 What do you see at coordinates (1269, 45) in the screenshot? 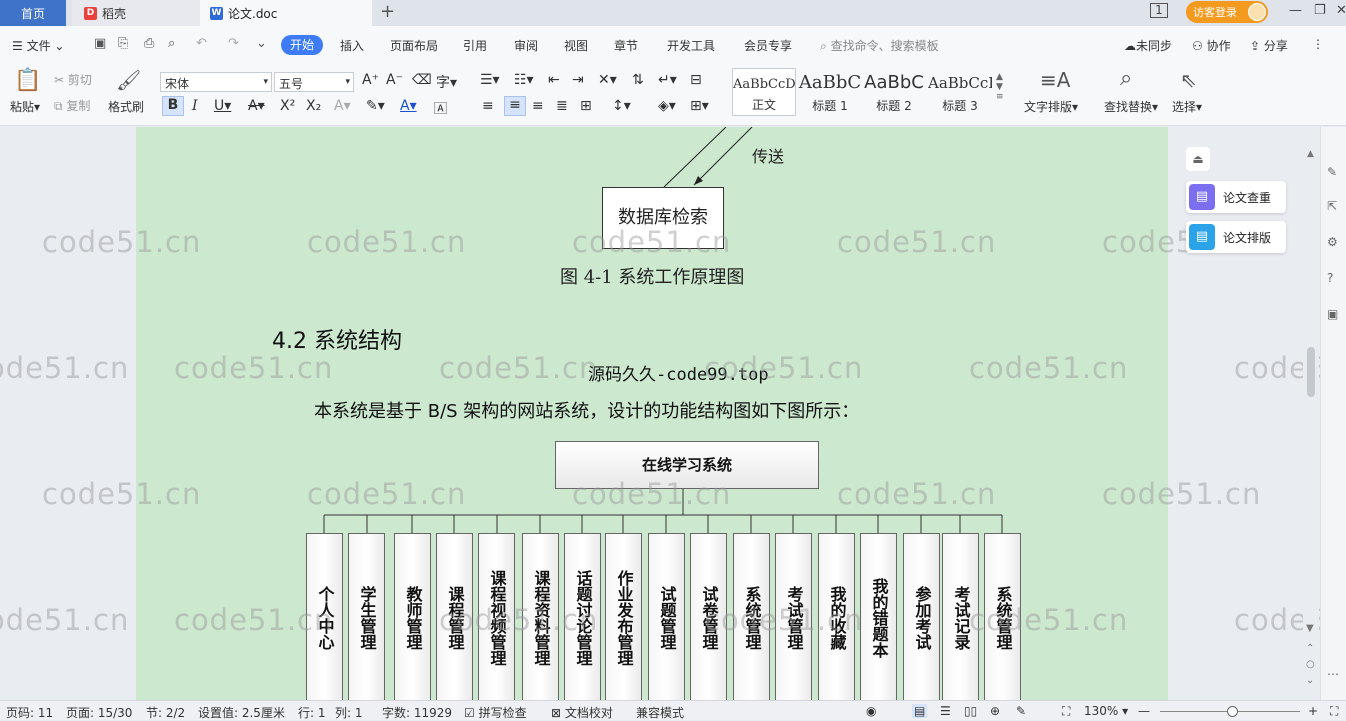
I see `share-button: ⇪ 分享` at bounding box center [1269, 45].